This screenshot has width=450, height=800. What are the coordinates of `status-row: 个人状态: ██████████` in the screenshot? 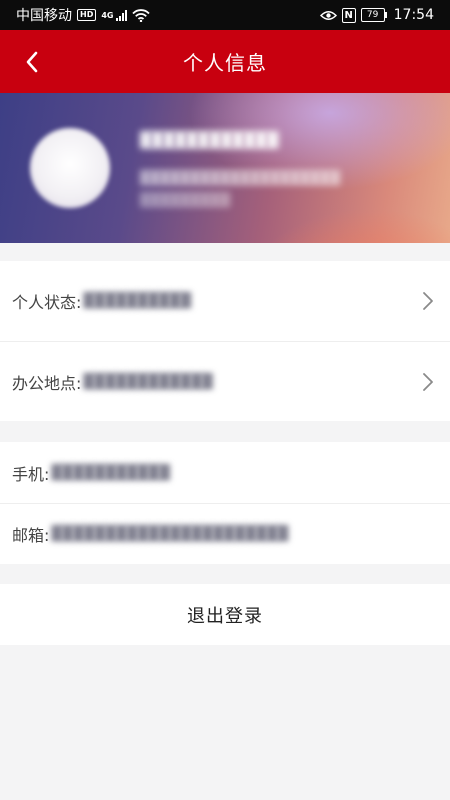 It's located at (225, 301).